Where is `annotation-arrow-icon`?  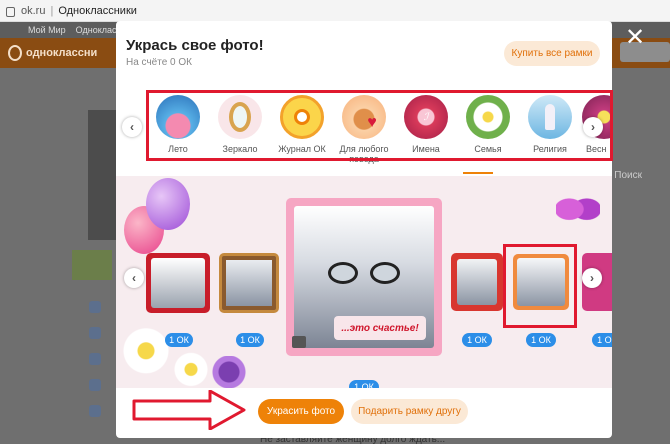
annotation-arrow-icon is located at coordinates (189, 410).